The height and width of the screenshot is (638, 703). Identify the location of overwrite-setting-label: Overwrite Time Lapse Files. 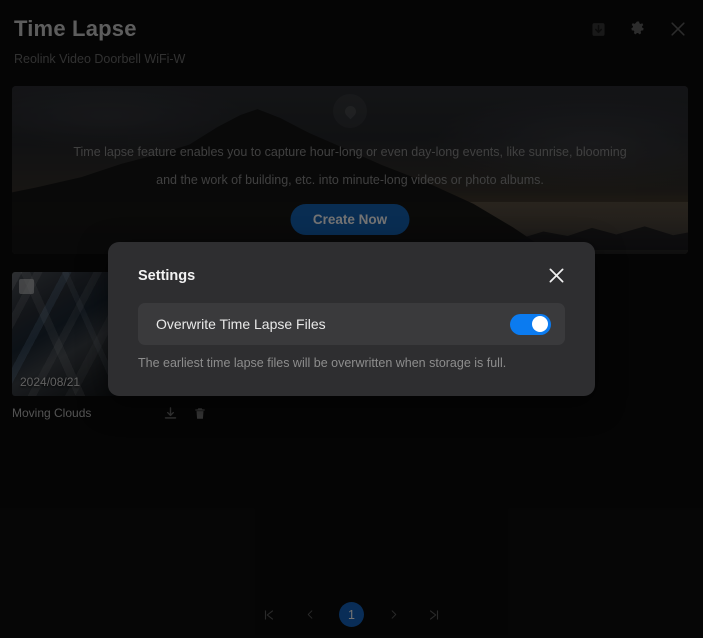
(241, 324).